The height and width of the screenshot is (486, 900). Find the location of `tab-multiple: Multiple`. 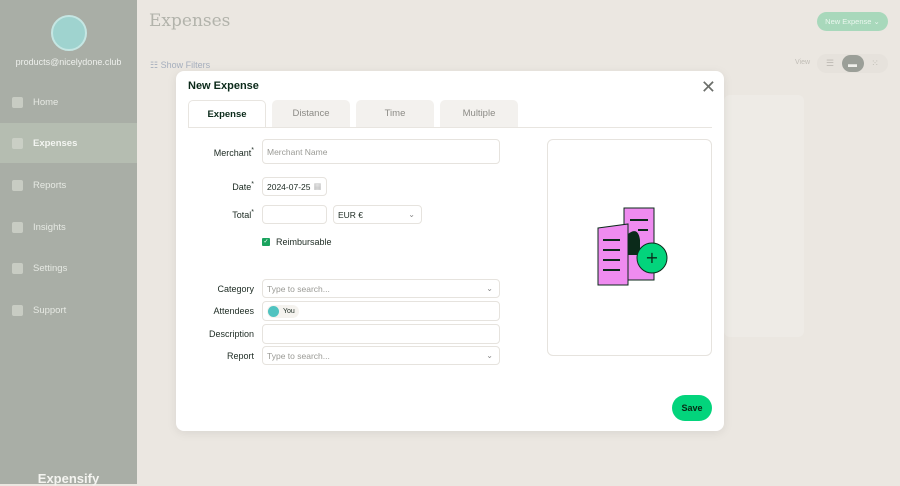

tab-multiple: Multiple is located at coordinates (479, 113).